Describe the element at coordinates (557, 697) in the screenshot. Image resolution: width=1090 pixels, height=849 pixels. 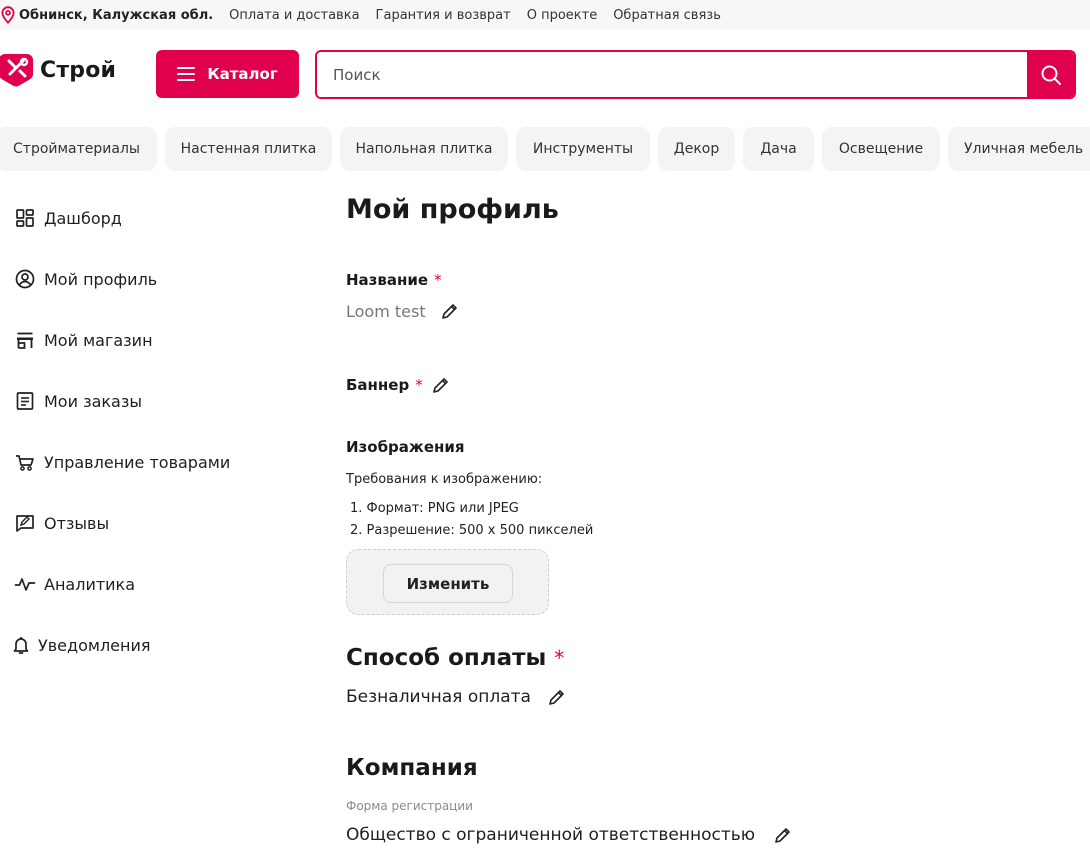
I see `edit-payment-pencil-icon` at that location.